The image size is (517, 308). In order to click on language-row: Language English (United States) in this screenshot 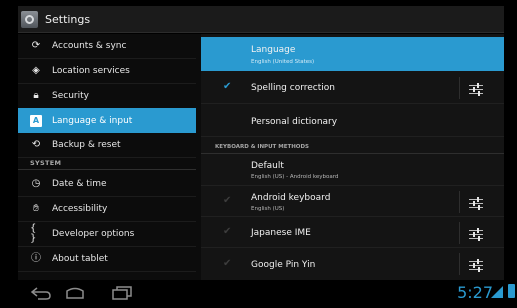, I will do `click(352, 54)`.